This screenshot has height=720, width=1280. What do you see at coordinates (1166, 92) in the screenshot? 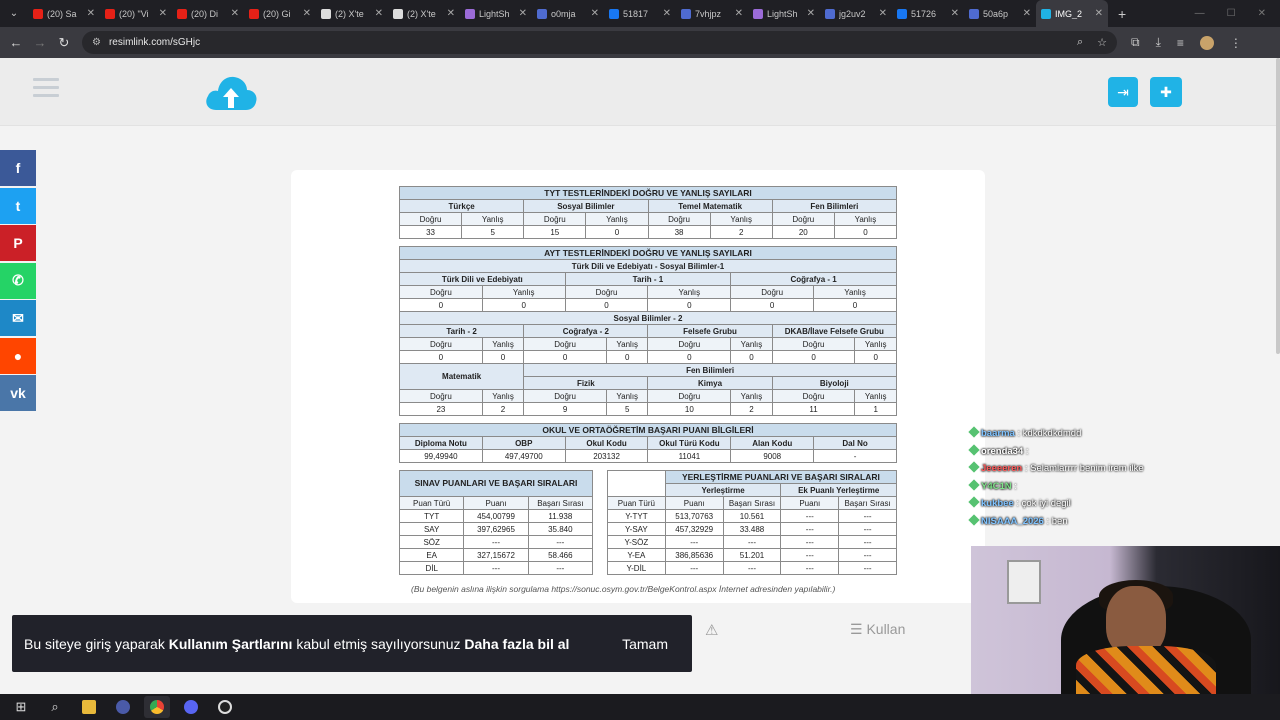
I see `register-button: ✚` at bounding box center [1166, 92].